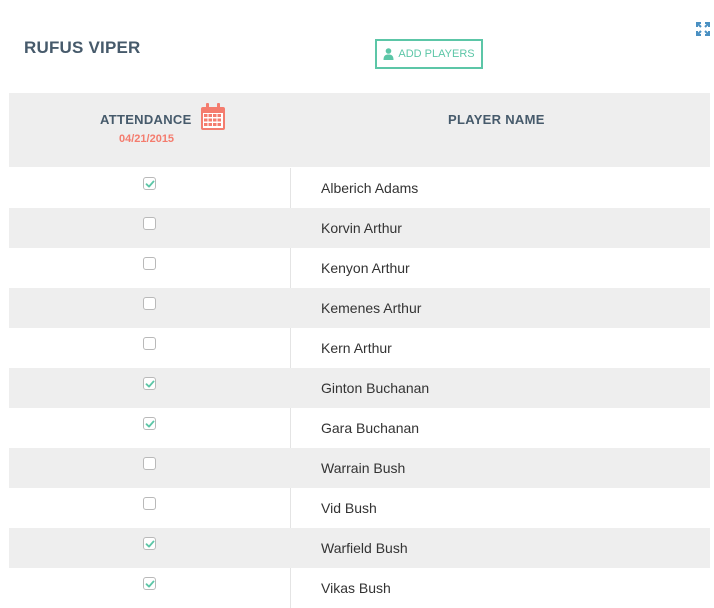  Describe the element at coordinates (496, 119) in the screenshot. I see `player-name-column-header: PLAYER NAME` at that location.